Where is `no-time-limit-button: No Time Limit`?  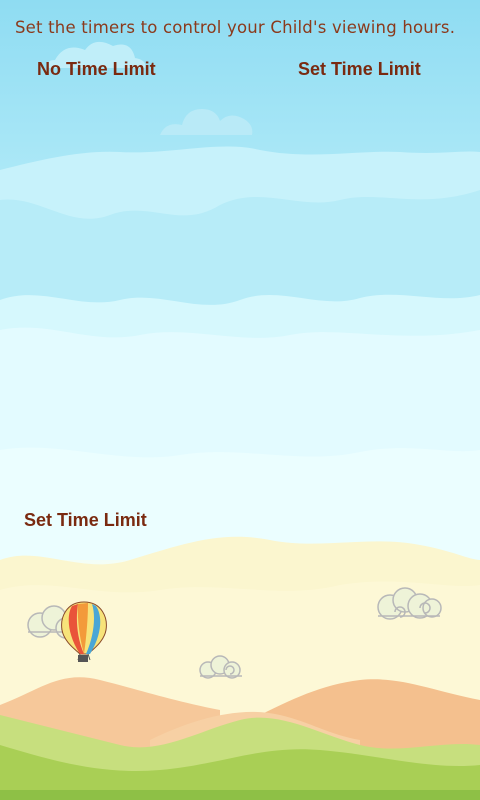
no-time-limit-button: No Time Limit is located at coordinates (96, 69).